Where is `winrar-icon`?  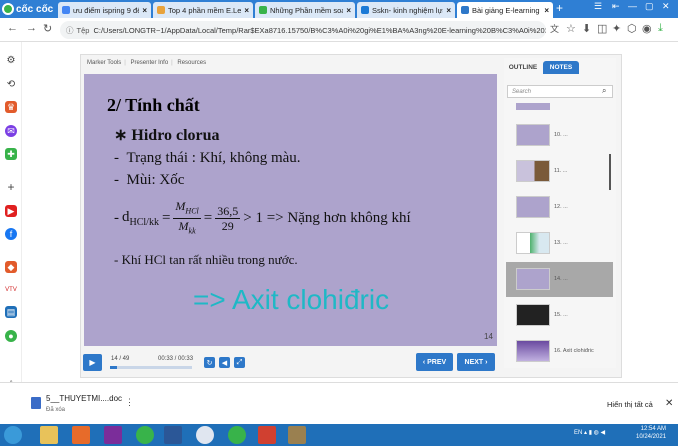
winrar-icon is located at coordinates (267, 435).